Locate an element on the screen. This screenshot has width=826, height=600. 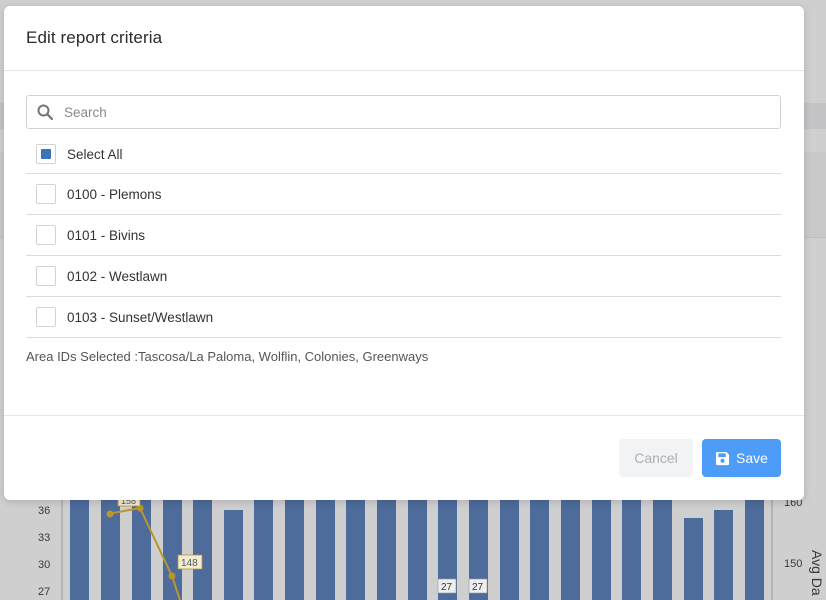
select-all-label: Select All is located at coordinates (95, 154).